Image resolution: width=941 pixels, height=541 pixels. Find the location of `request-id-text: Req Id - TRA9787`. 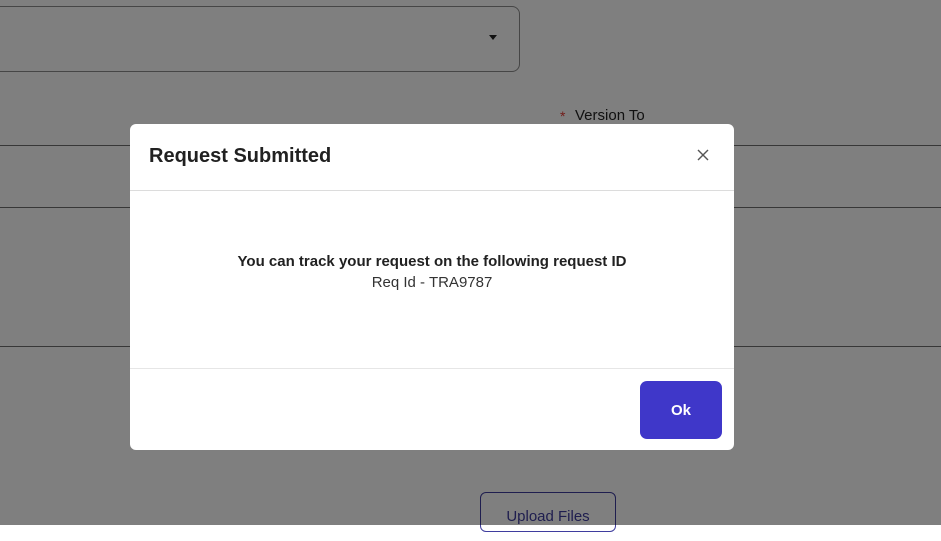

request-id-text: Req Id - TRA9787 is located at coordinates (432, 282).